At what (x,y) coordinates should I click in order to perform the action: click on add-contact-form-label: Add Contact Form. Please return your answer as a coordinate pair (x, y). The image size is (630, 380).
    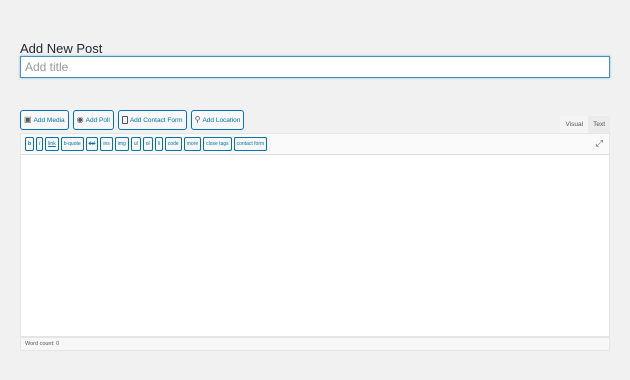
    Looking at the image, I should click on (156, 120).